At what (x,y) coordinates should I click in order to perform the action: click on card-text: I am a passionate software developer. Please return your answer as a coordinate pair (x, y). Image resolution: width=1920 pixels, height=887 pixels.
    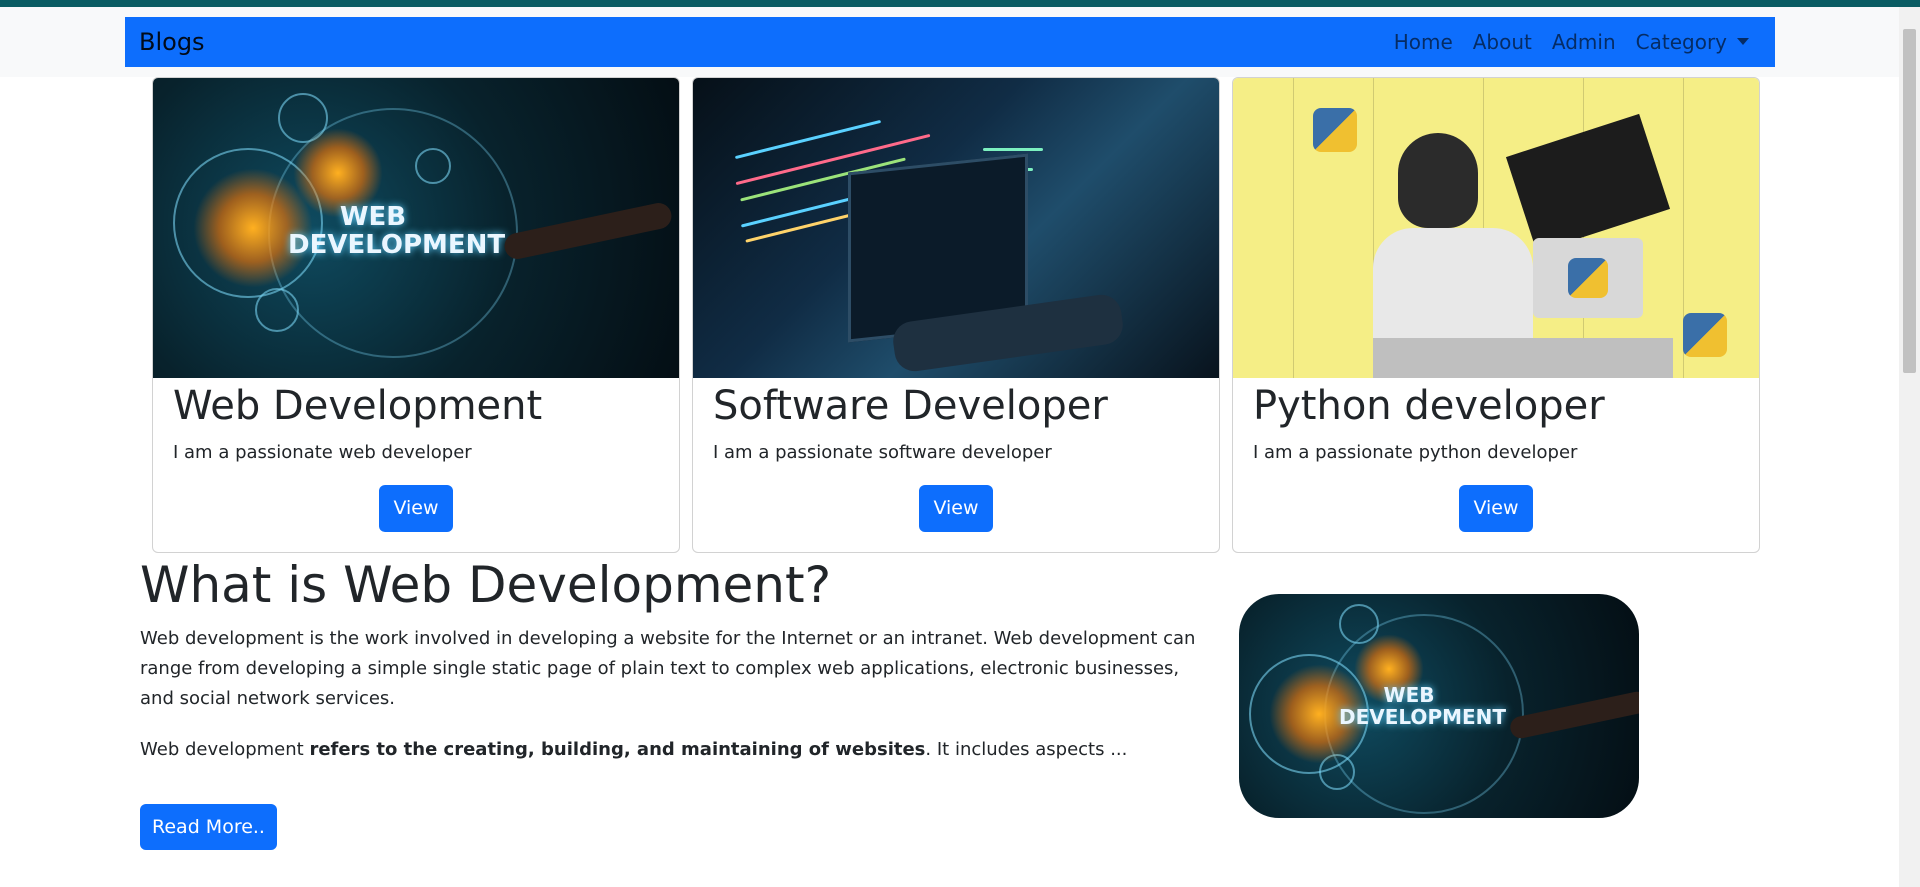
    Looking at the image, I should click on (882, 452).